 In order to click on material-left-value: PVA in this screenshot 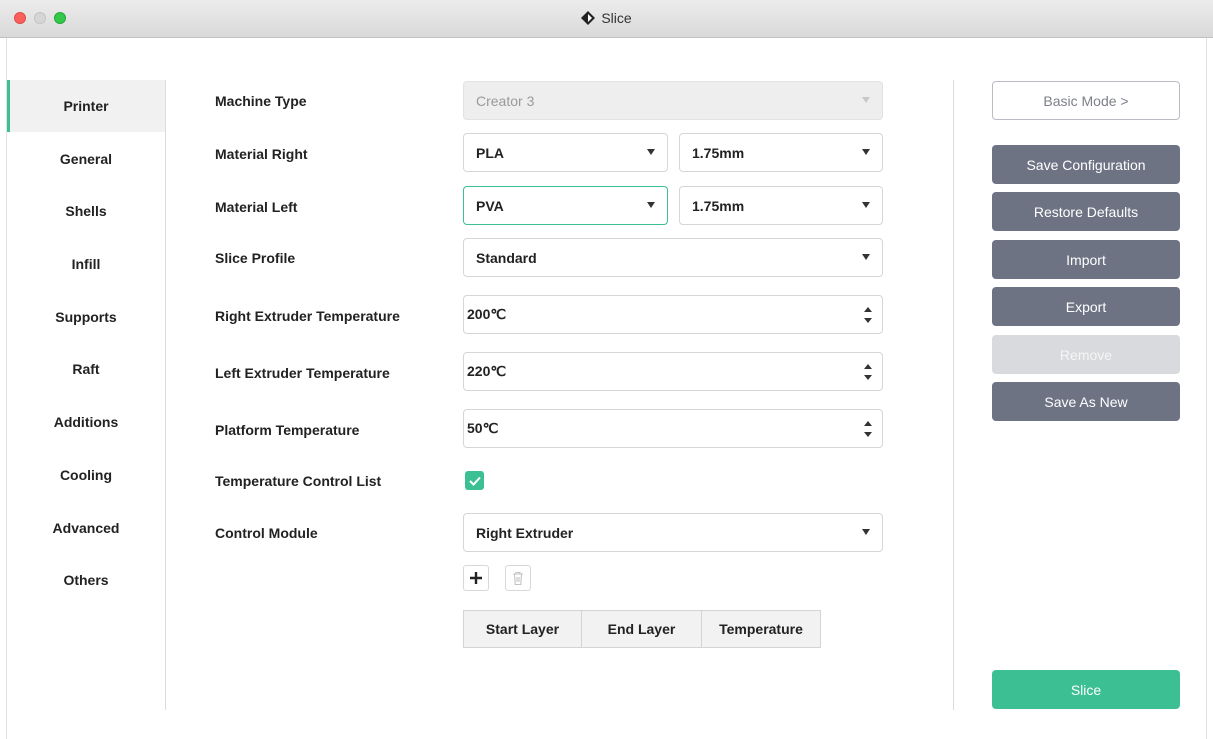, I will do `click(490, 205)`.